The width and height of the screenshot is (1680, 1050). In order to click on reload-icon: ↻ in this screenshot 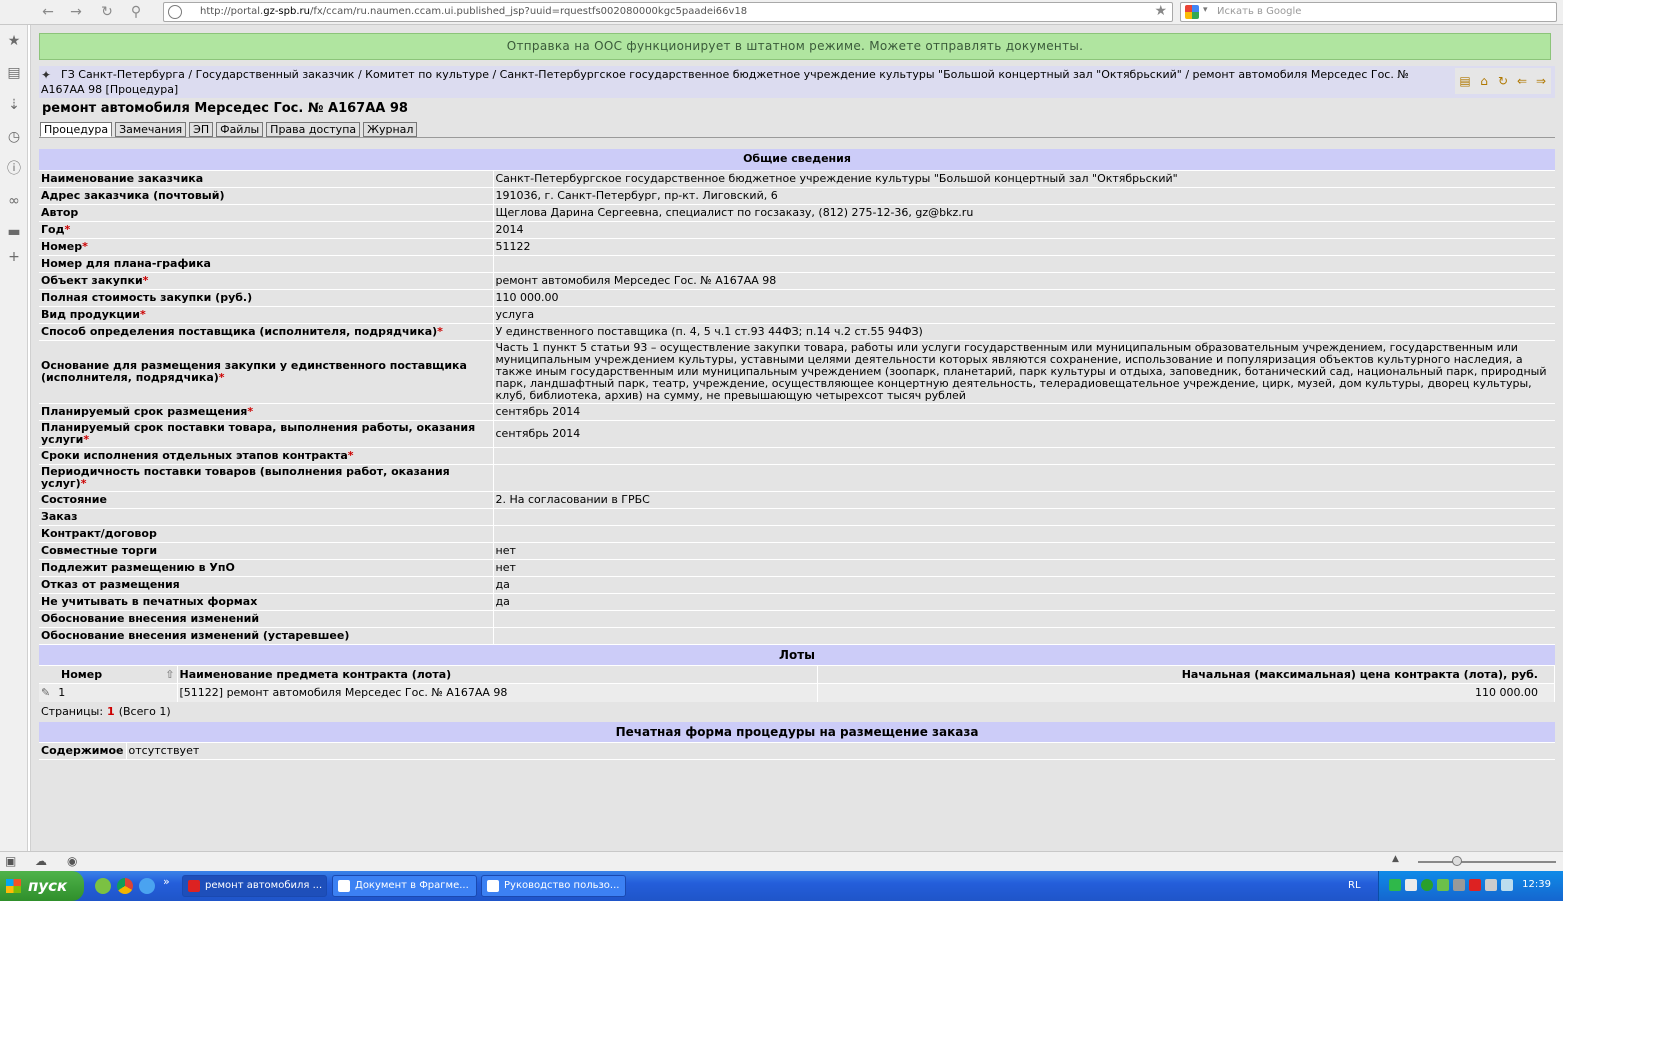, I will do `click(107, 12)`.